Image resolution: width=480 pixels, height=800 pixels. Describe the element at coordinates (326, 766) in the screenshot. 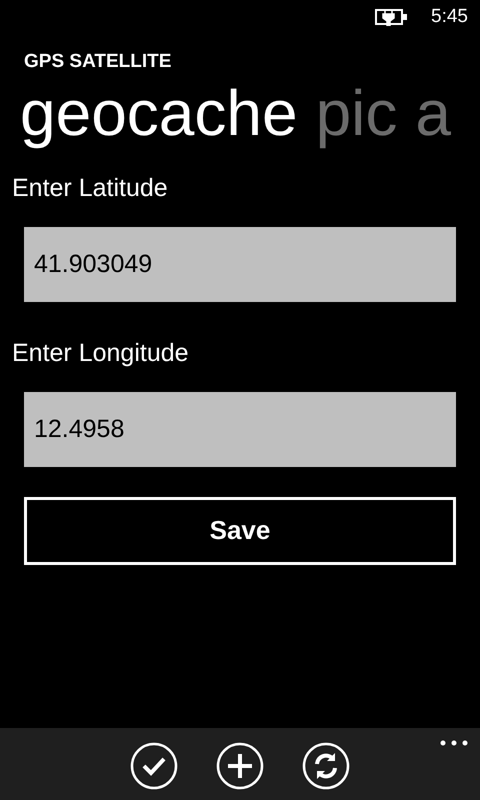

I see `refresh-button` at that location.